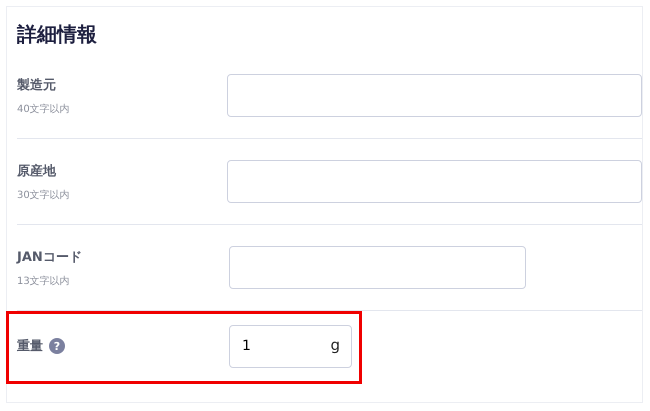 This screenshot has height=411, width=650. Describe the element at coordinates (335, 345) in the screenshot. I see `unit-label: g` at that location.